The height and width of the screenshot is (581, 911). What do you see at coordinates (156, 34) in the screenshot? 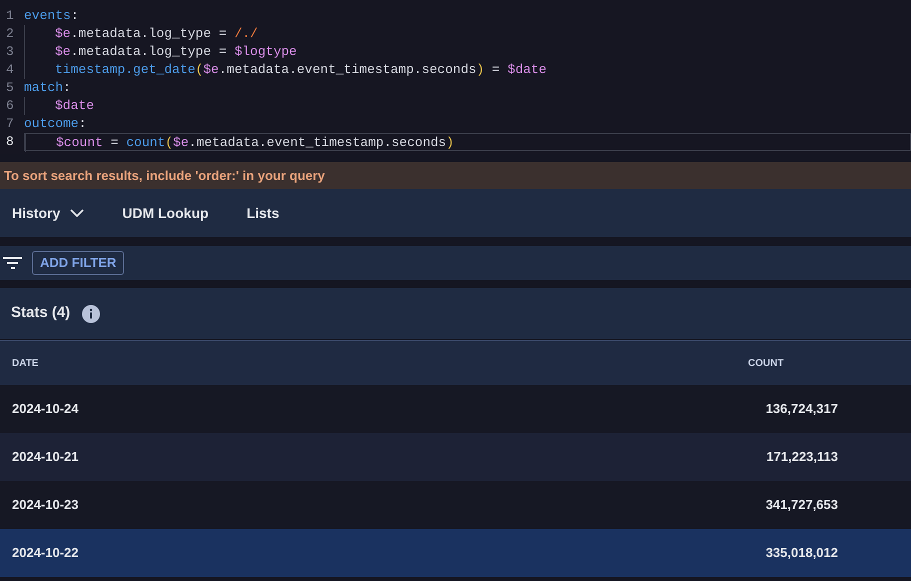
I see `code-line: $e.metadata.log_type = /./` at bounding box center [156, 34].